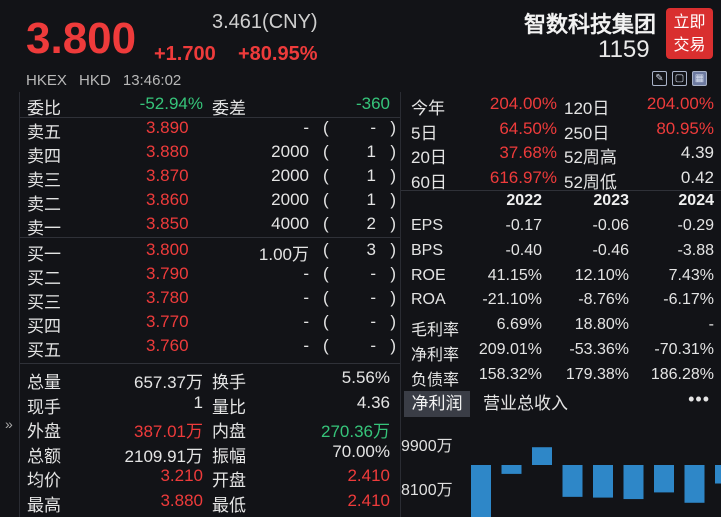  What do you see at coordinates (699, 399) in the screenshot?
I see `more-icon: •••` at bounding box center [699, 399].